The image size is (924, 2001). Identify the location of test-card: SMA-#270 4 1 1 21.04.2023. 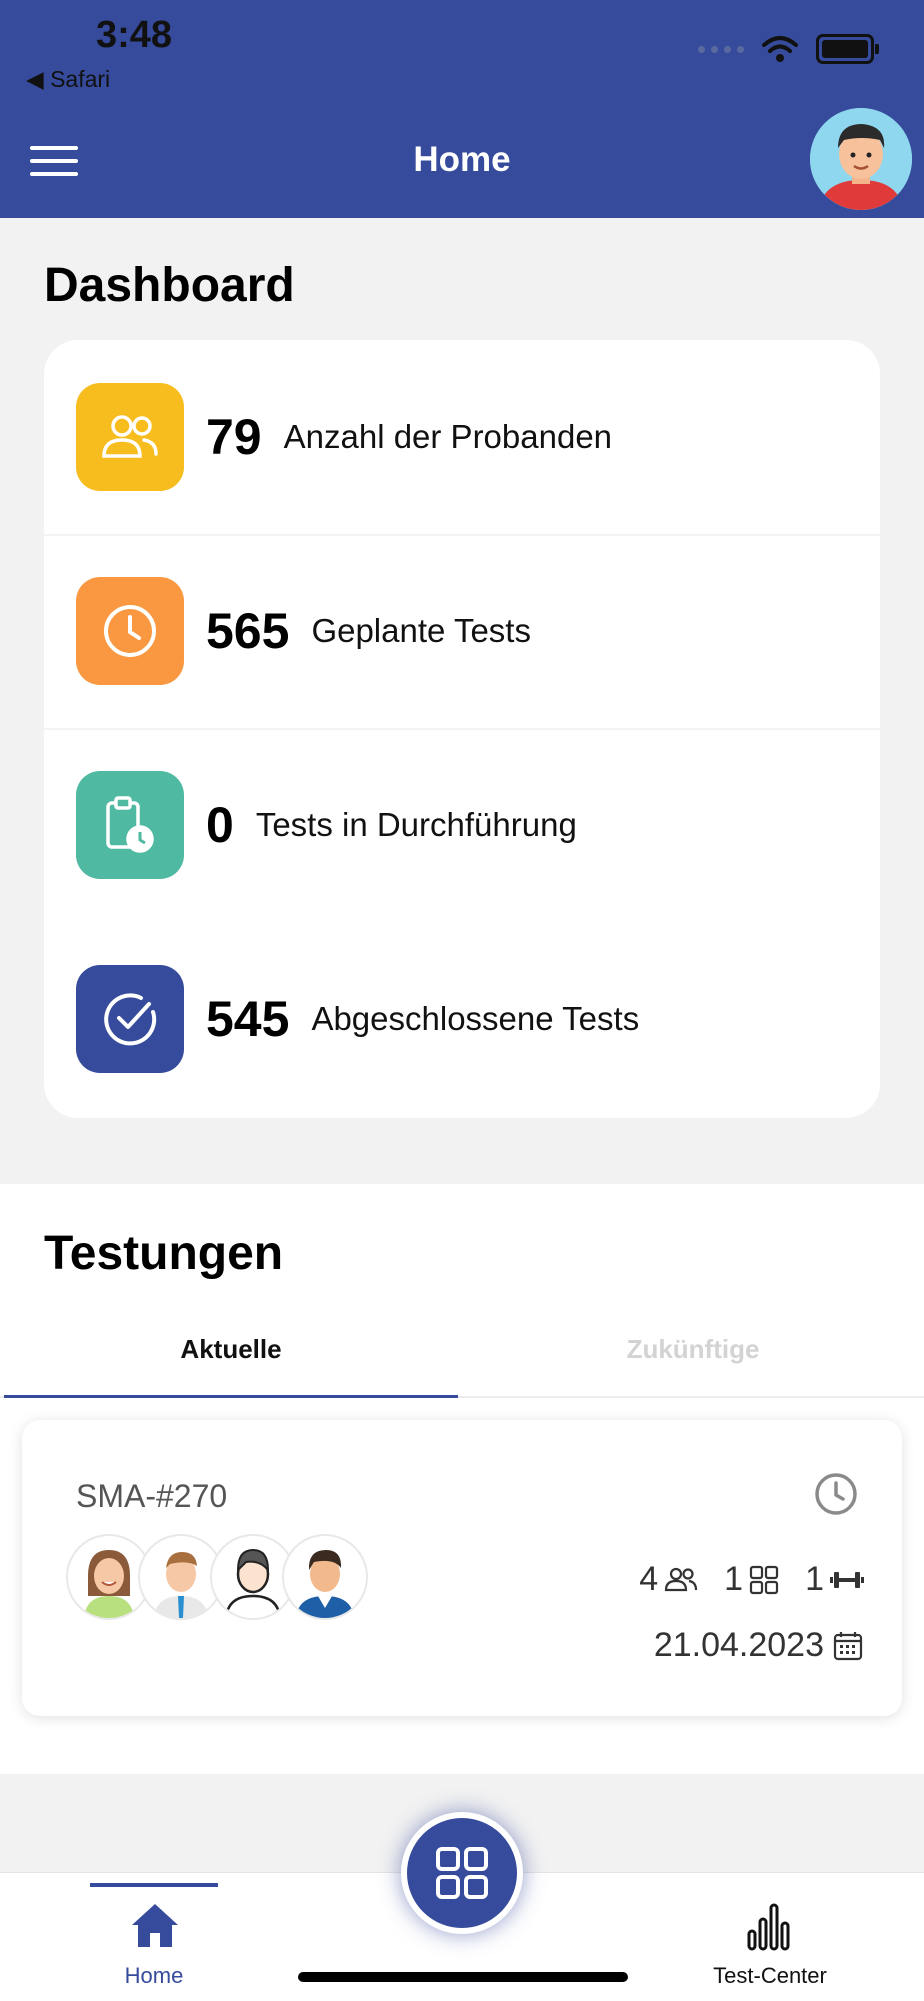
(462, 1568).